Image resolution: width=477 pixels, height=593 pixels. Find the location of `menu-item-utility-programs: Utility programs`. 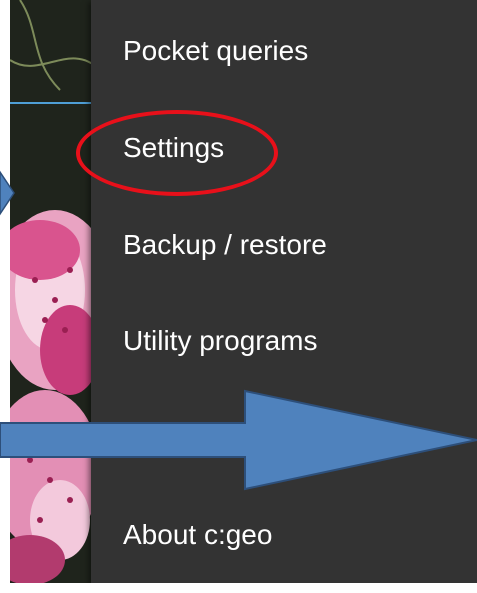

menu-item-utility-programs: Utility programs is located at coordinates (284, 341).